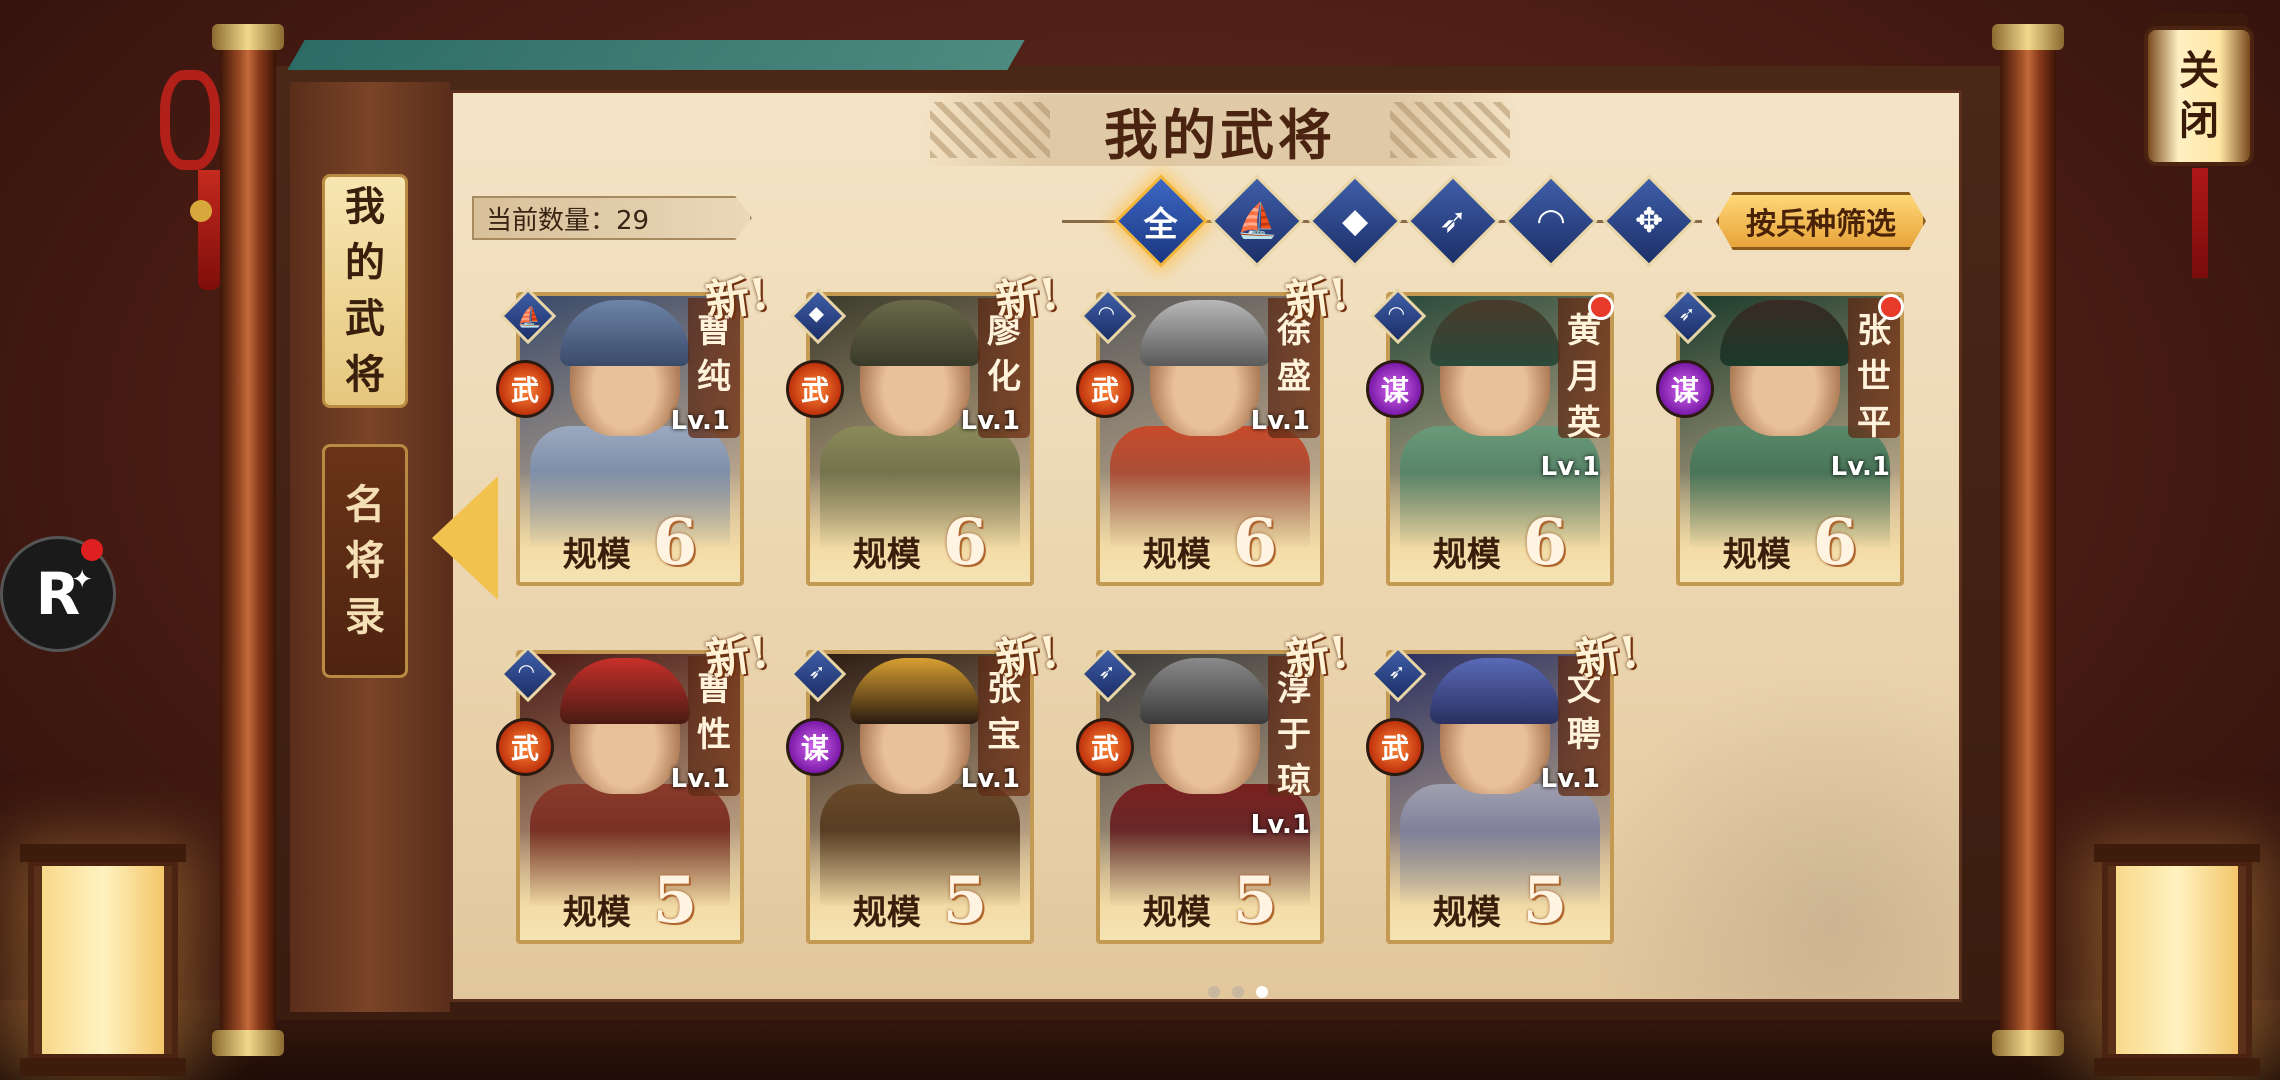 This screenshot has height=1080, width=2280. Describe the element at coordinates (990, 130) in the screenshot. I see `title-lattice-left` at that location.